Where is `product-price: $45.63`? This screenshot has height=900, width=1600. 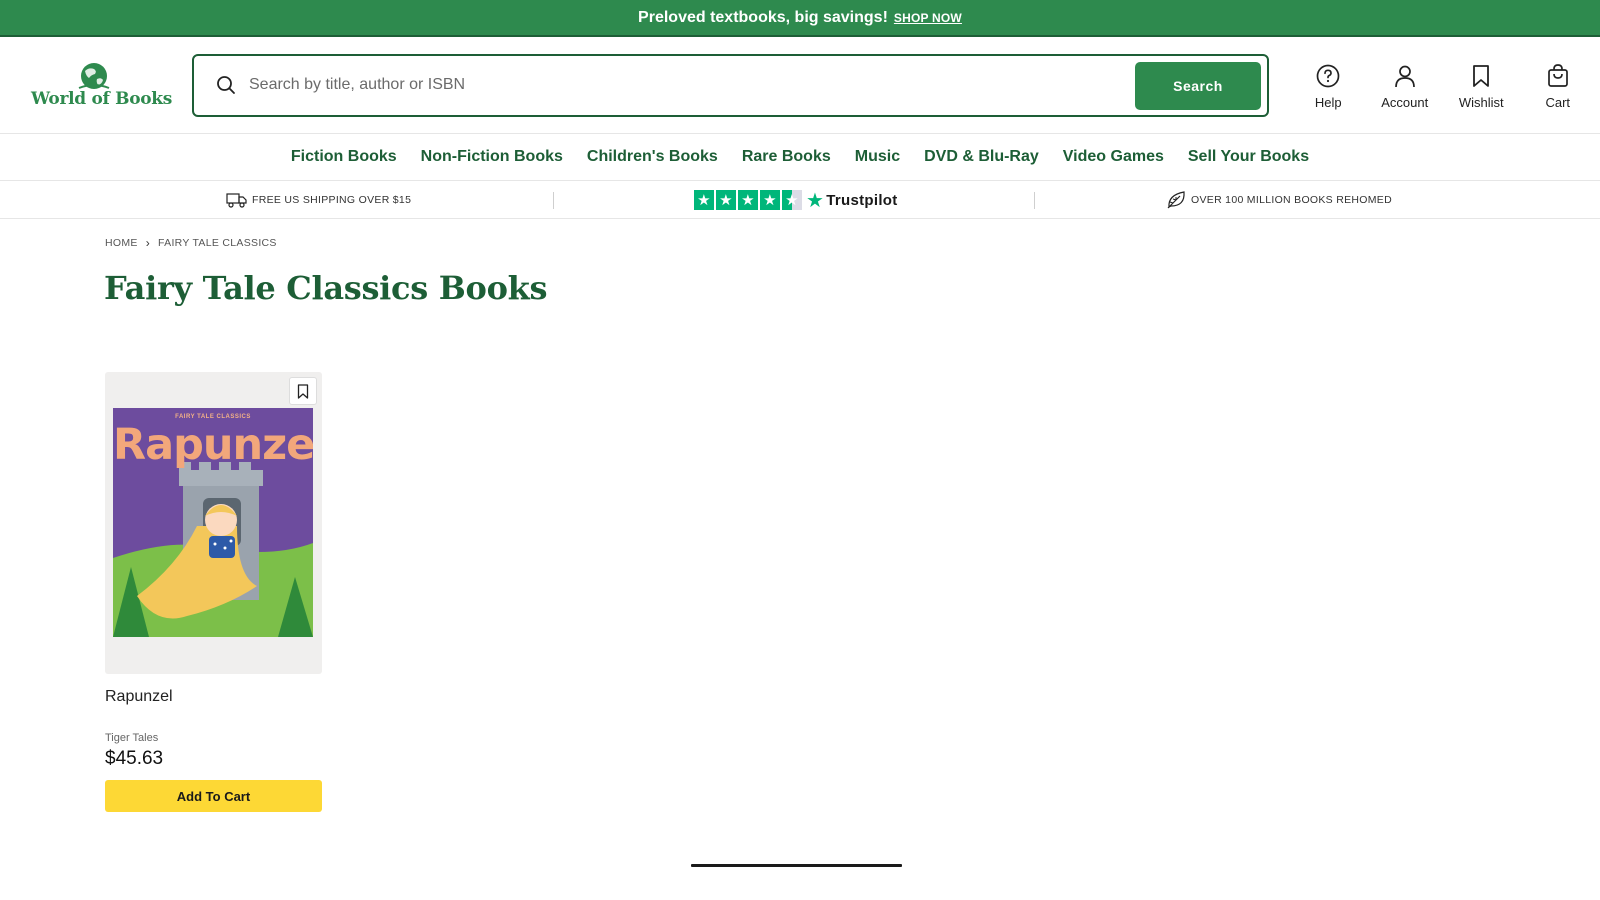
product-price: $45.63 is located at coordinates (134, 758).